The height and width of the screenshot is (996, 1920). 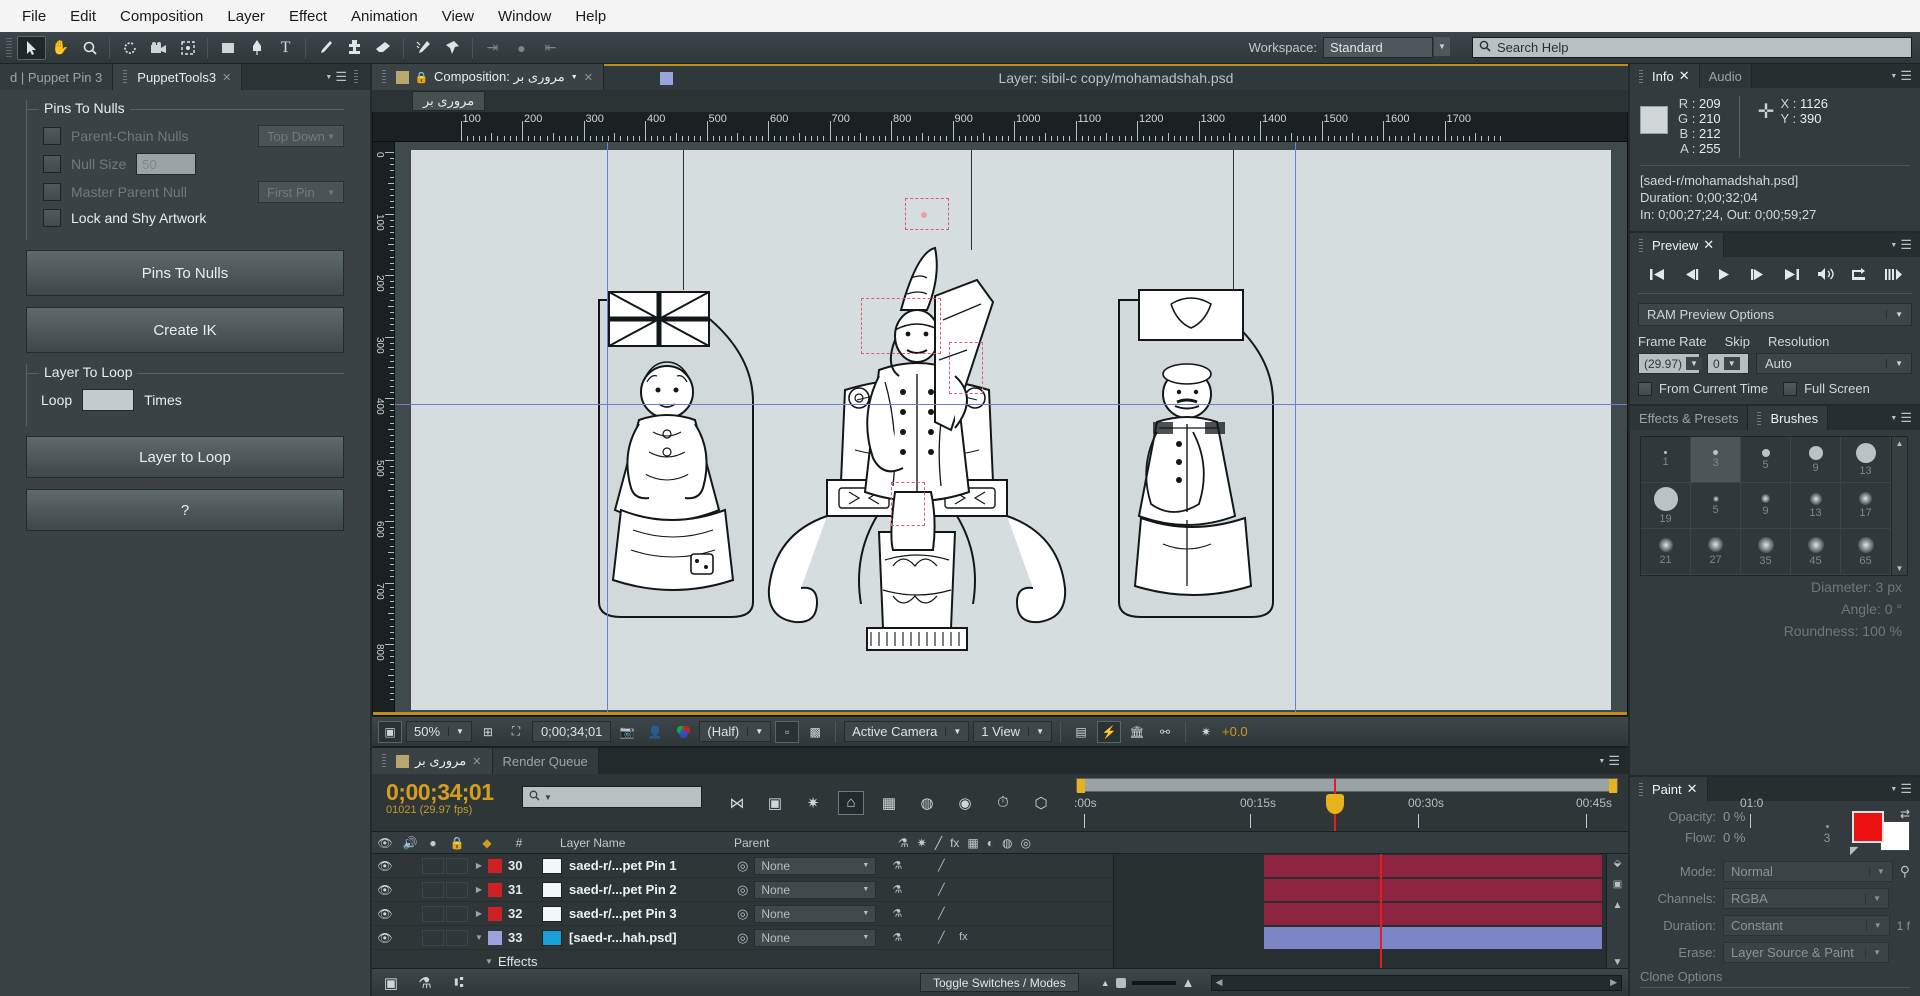 What do you see at coordinates (1716, 460) in the screenshot?
I see `brush-cell: 3` at bounding box center [1716, 460].